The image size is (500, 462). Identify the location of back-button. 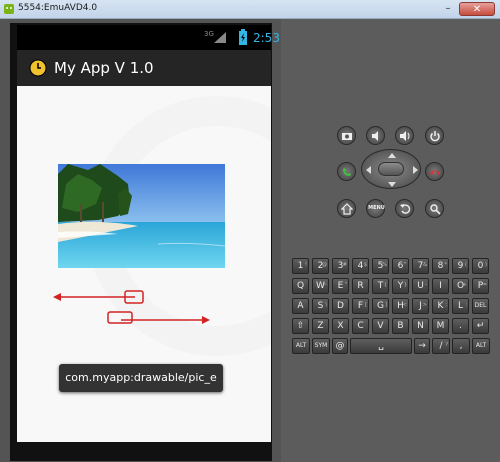
(404, 208).